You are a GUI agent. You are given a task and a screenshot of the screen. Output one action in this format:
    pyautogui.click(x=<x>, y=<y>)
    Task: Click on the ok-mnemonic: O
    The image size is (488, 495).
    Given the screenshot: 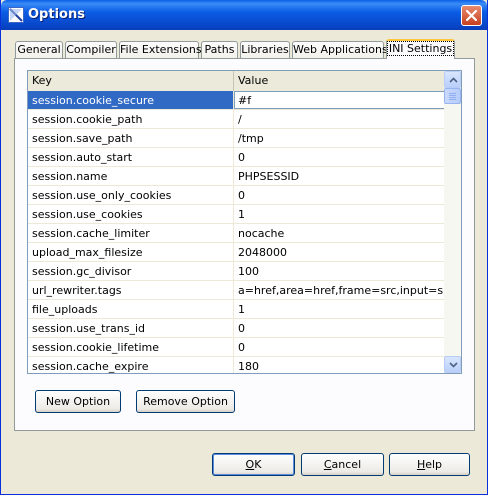 What is the action you would take?
    pyautogui.click(x=250, y=464)
    